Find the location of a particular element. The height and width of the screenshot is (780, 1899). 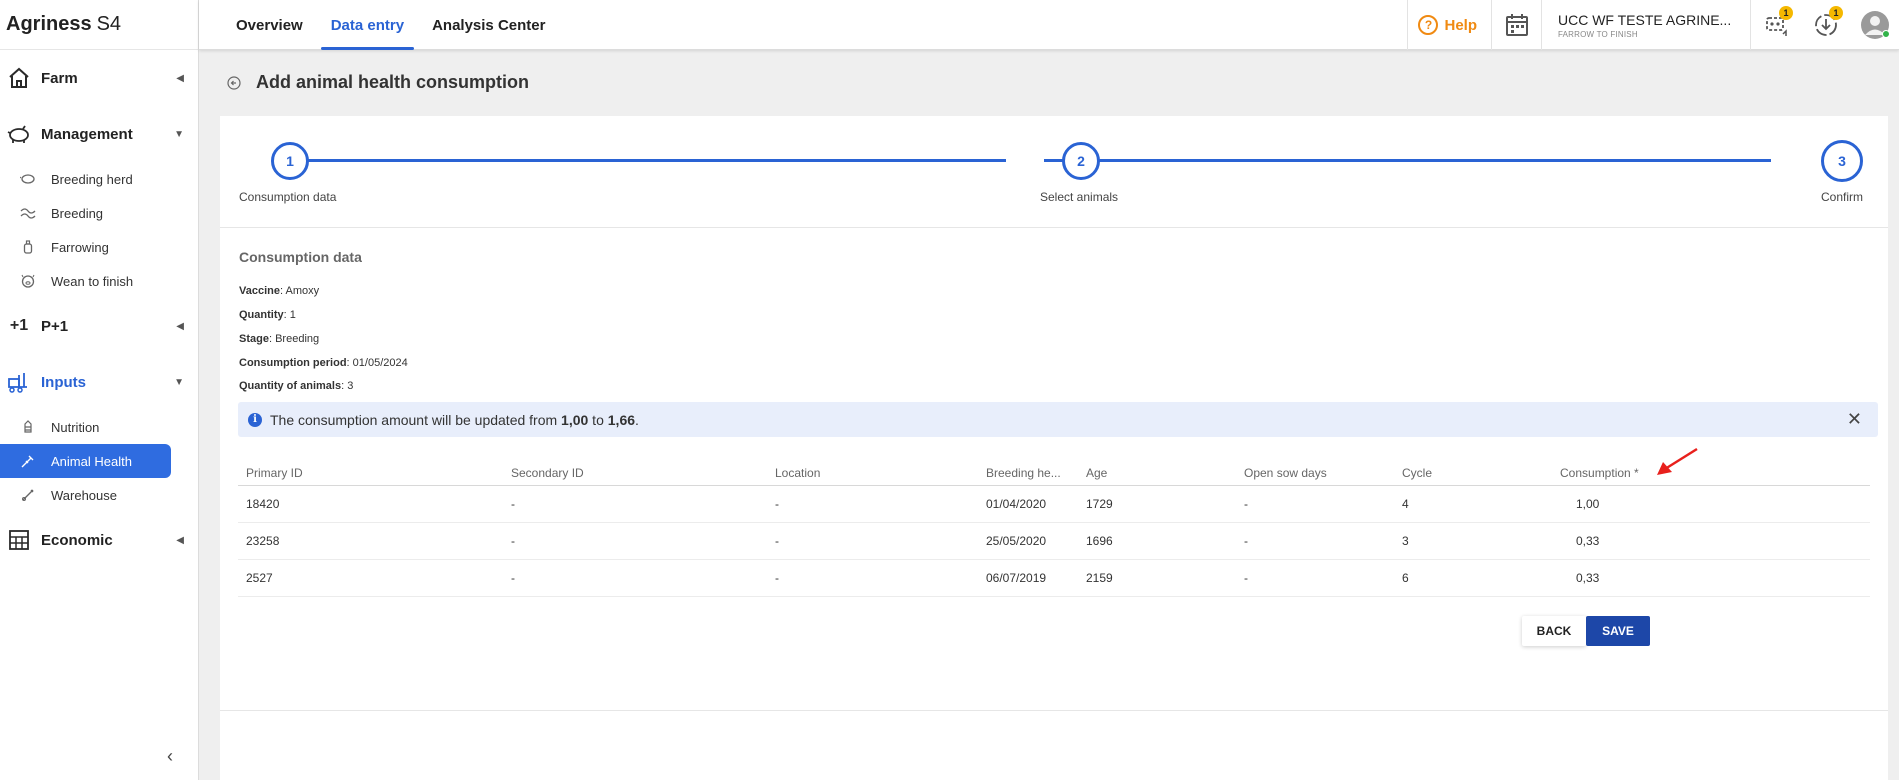

brand-name: Agriness is located at coordinates (49, 24).